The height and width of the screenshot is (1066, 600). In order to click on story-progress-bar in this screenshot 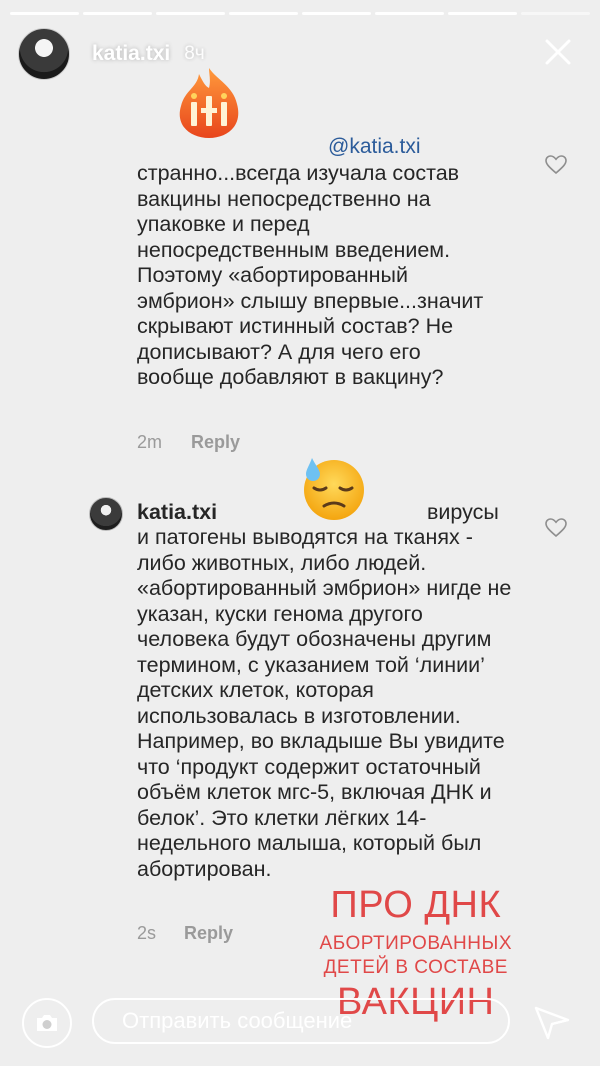, I will do `click(300, 13)`.